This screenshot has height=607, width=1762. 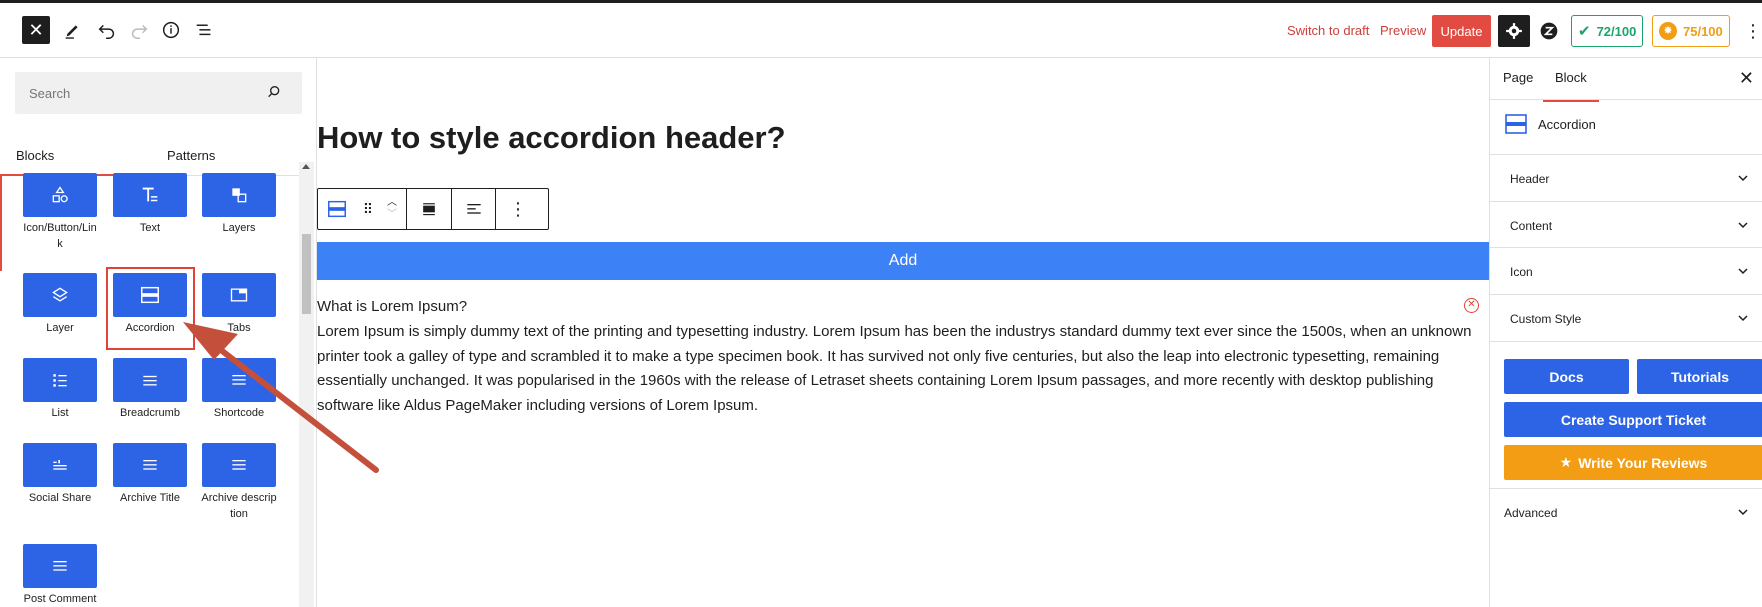 What do you see at coordinates (1643, 462) in the screenshot?
I see `reviews-label: Write Your Reviews` at bounding box center [1643, 462].